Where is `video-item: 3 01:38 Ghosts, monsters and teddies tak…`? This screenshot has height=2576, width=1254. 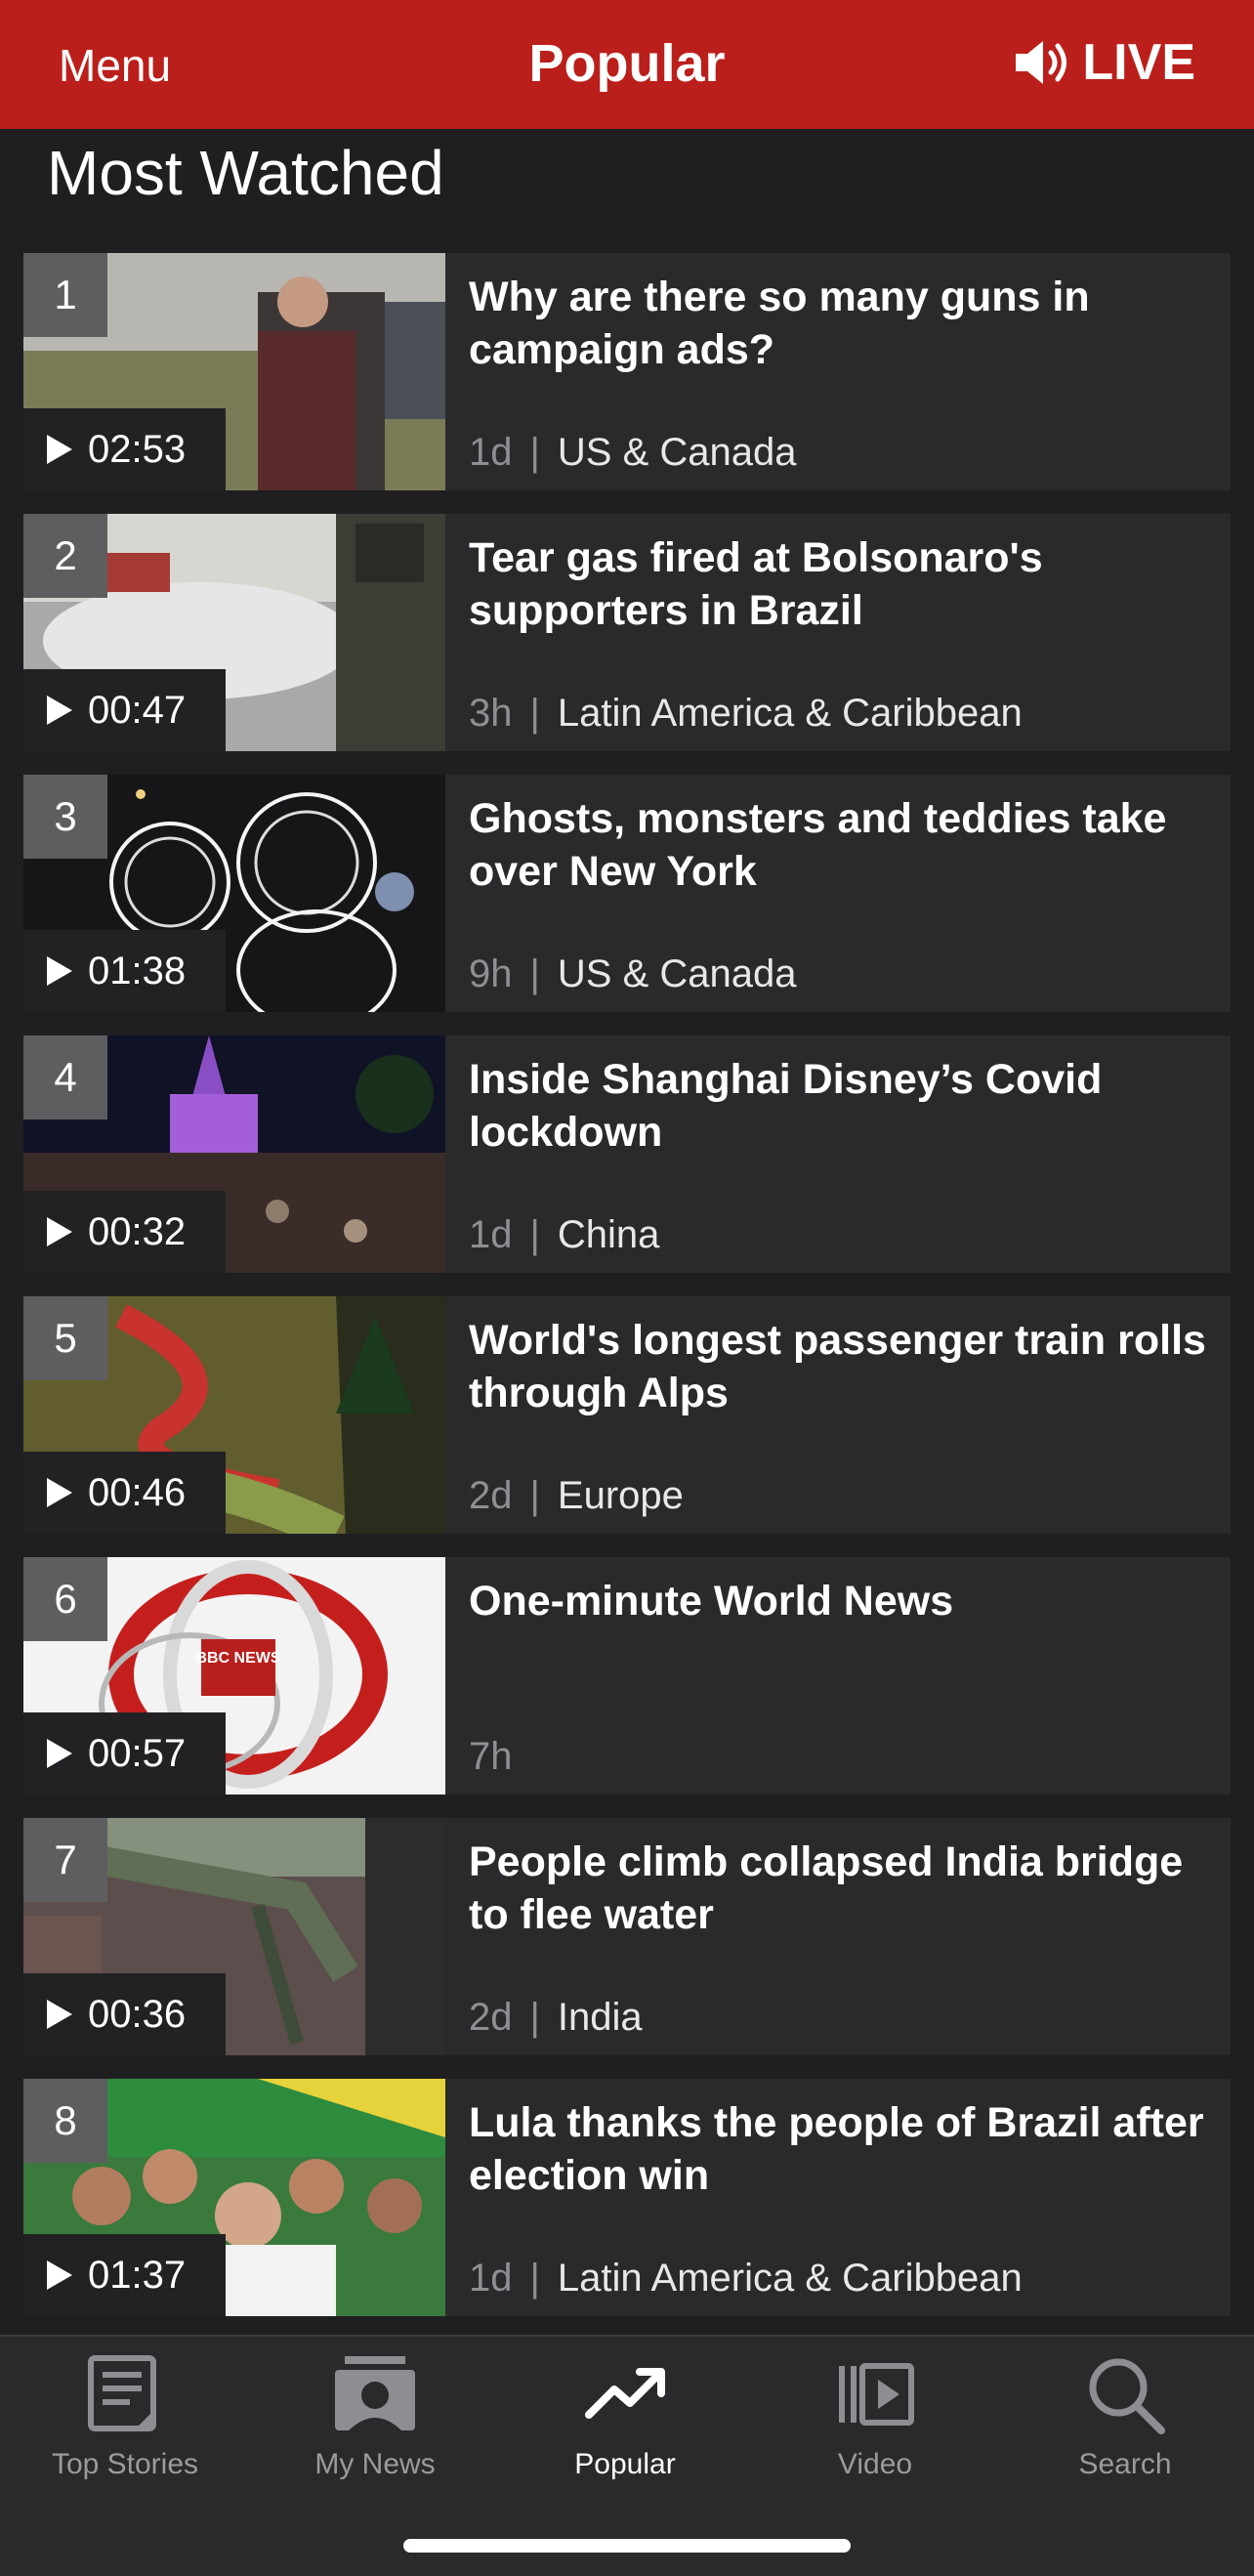
video-item: 3 01:38 Ghosts, monsters and teddies tak… is located at coordinates (627, 893).